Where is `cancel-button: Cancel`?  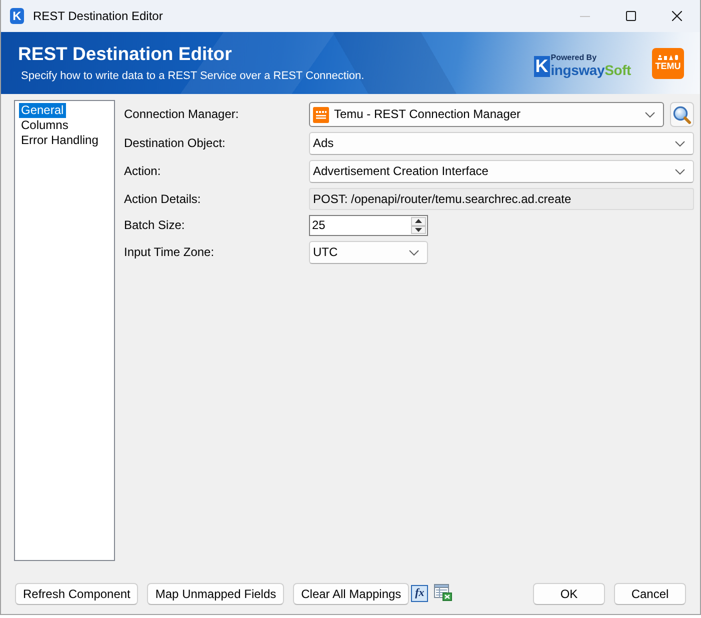
cancel-button: Cancel is located at coordinates (650, 594).